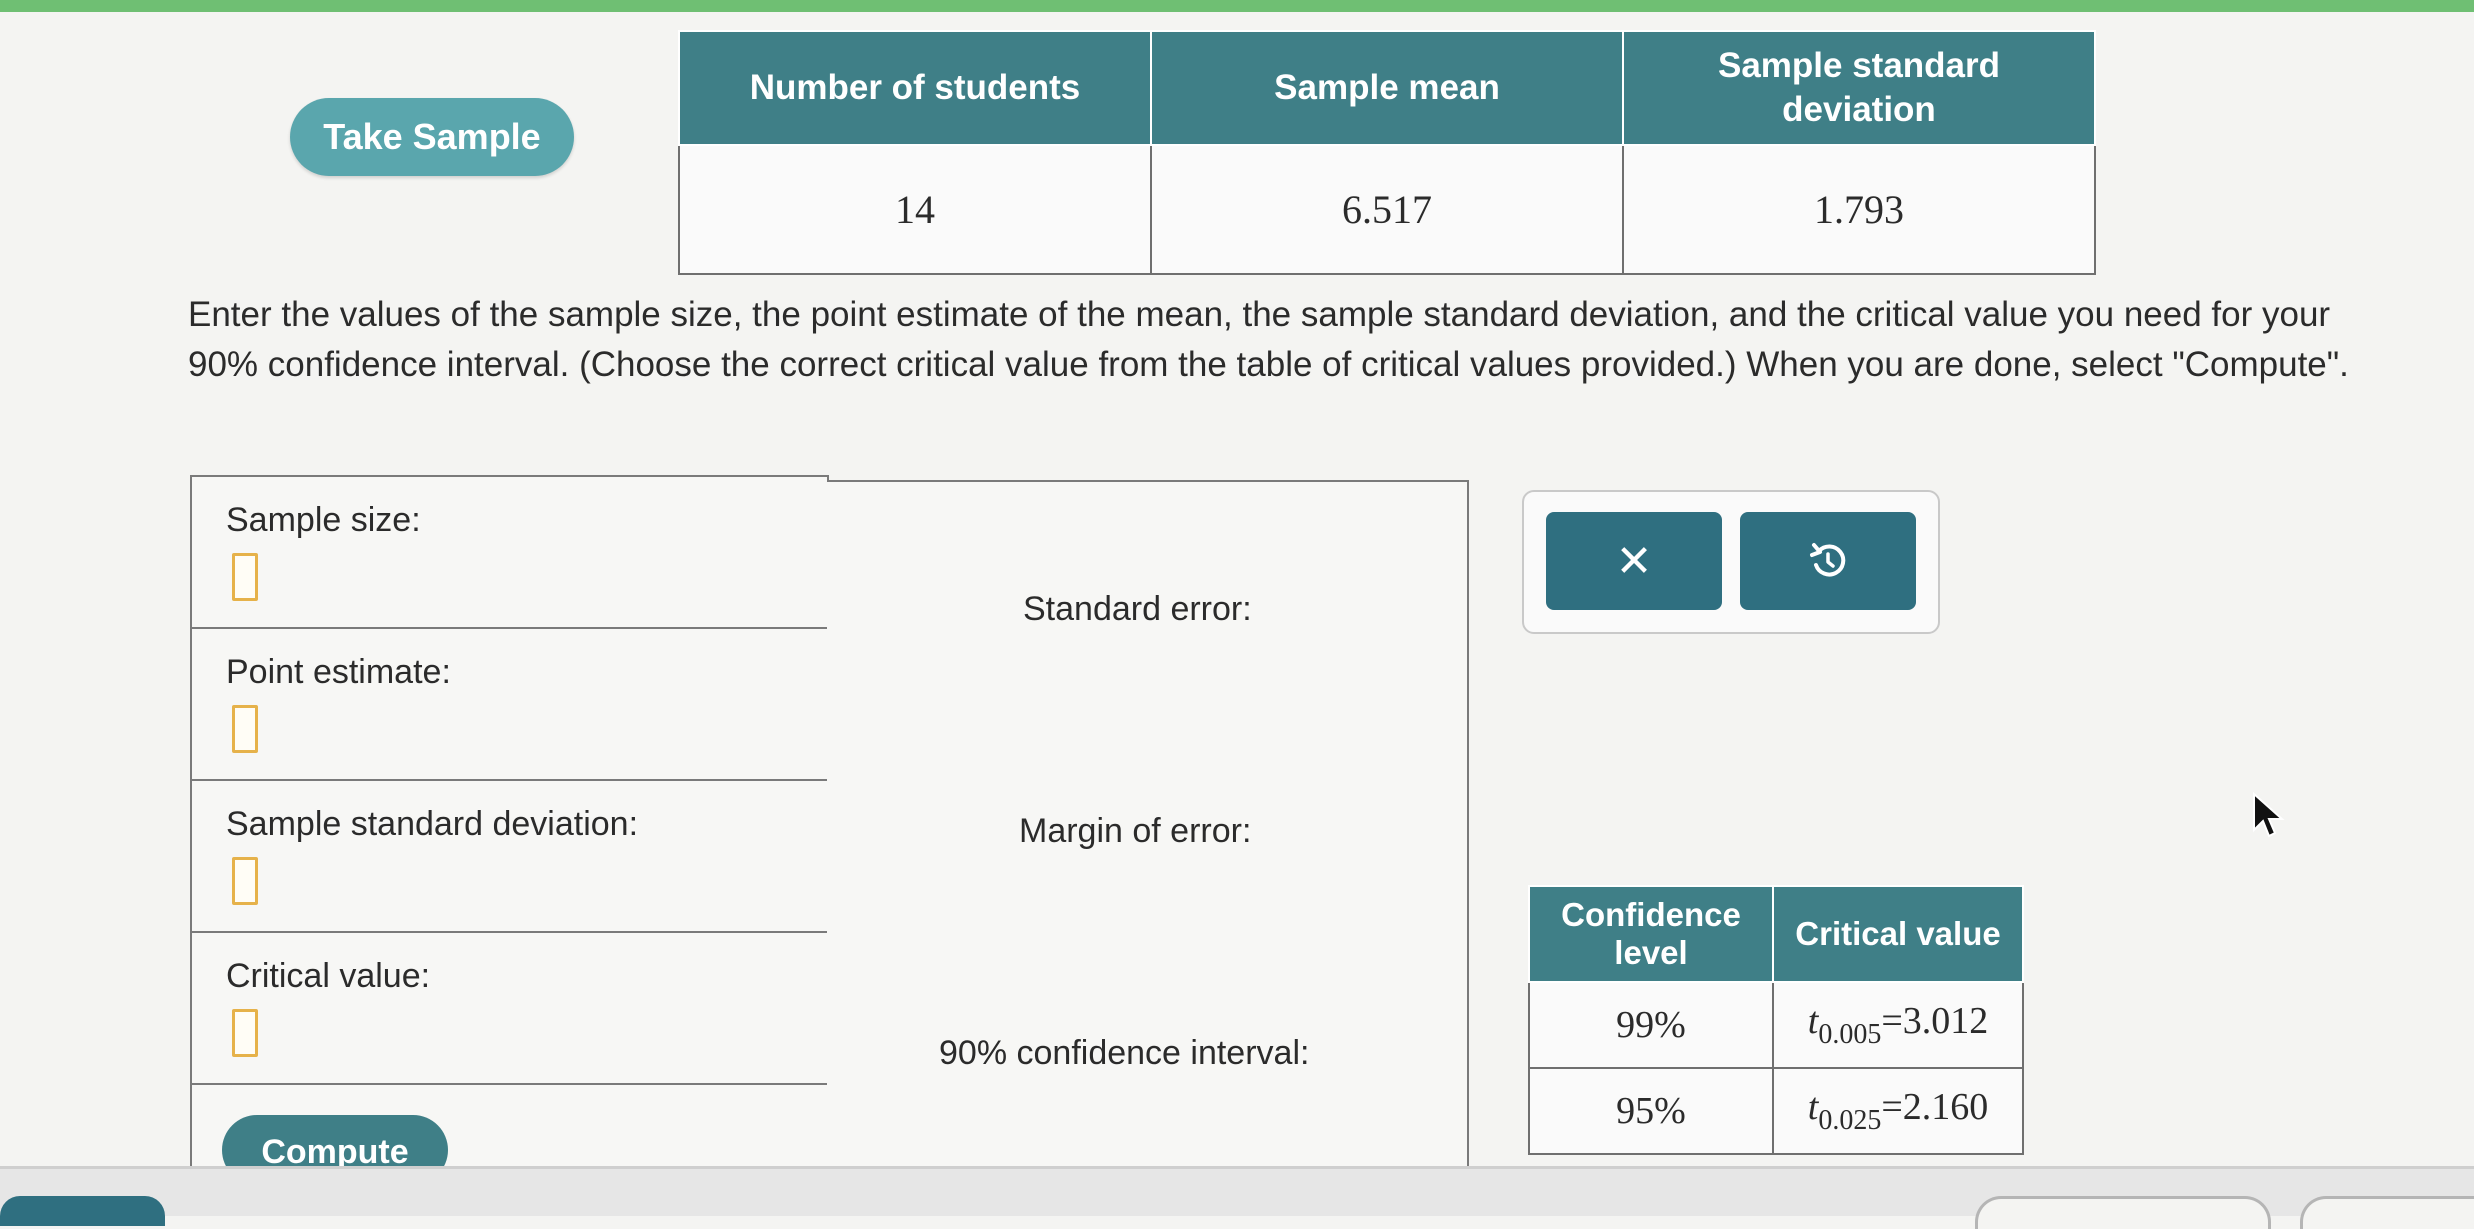 The height and width of the screenshot is (1229, 2474). What do you see at coordinates (509, 1009) in the screenshot?
I see `critical-value-field: Critical value:` at bounding box center [509, 1009].